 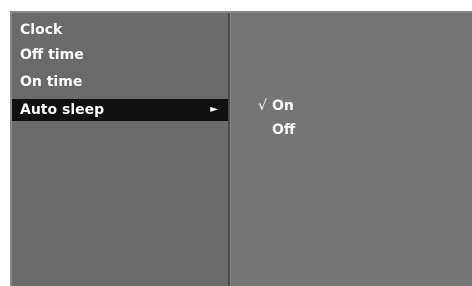 I want to click on menu-item-label: Auto sleep, so click(x=62, y=110).